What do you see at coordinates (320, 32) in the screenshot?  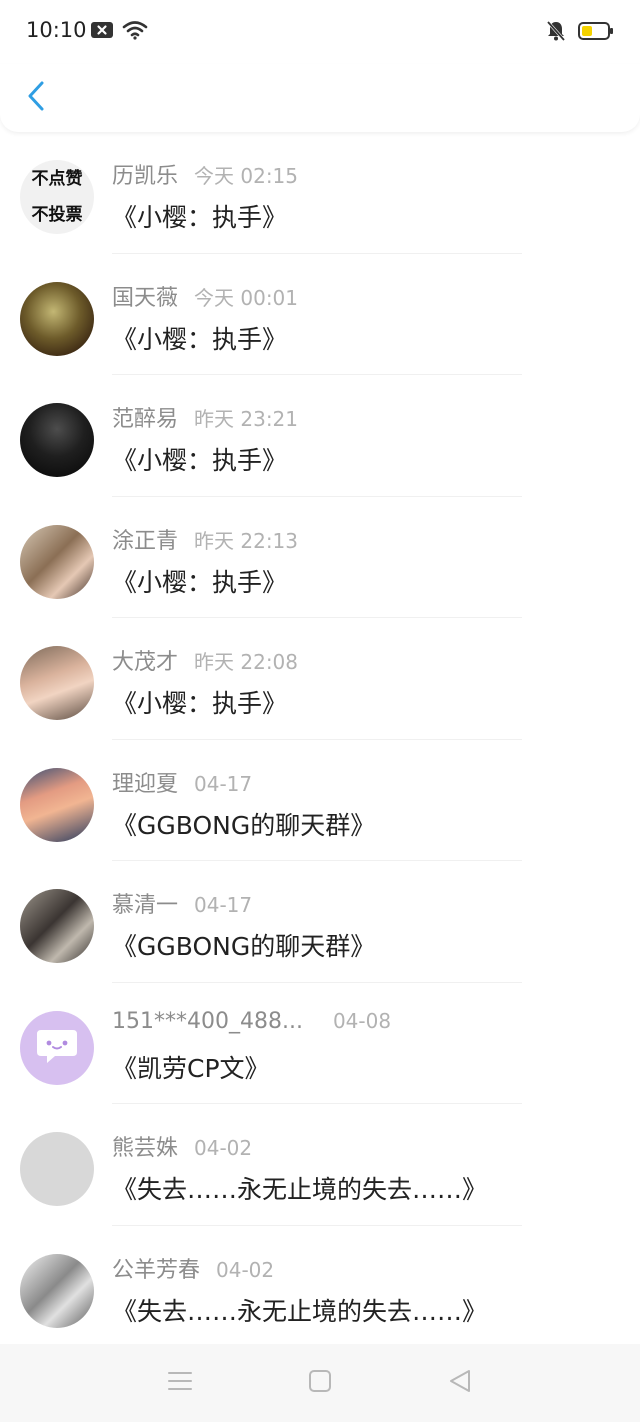 I see `status-bar: 10:10` at bounding box center [320, 32].